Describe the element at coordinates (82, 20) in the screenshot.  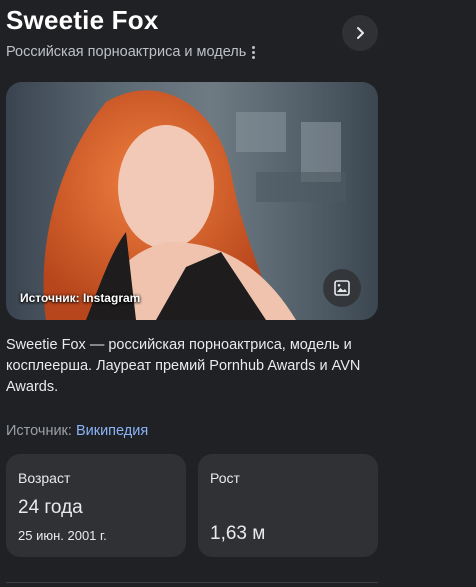
I see `entity-title: Sweetie Fox` at that location.